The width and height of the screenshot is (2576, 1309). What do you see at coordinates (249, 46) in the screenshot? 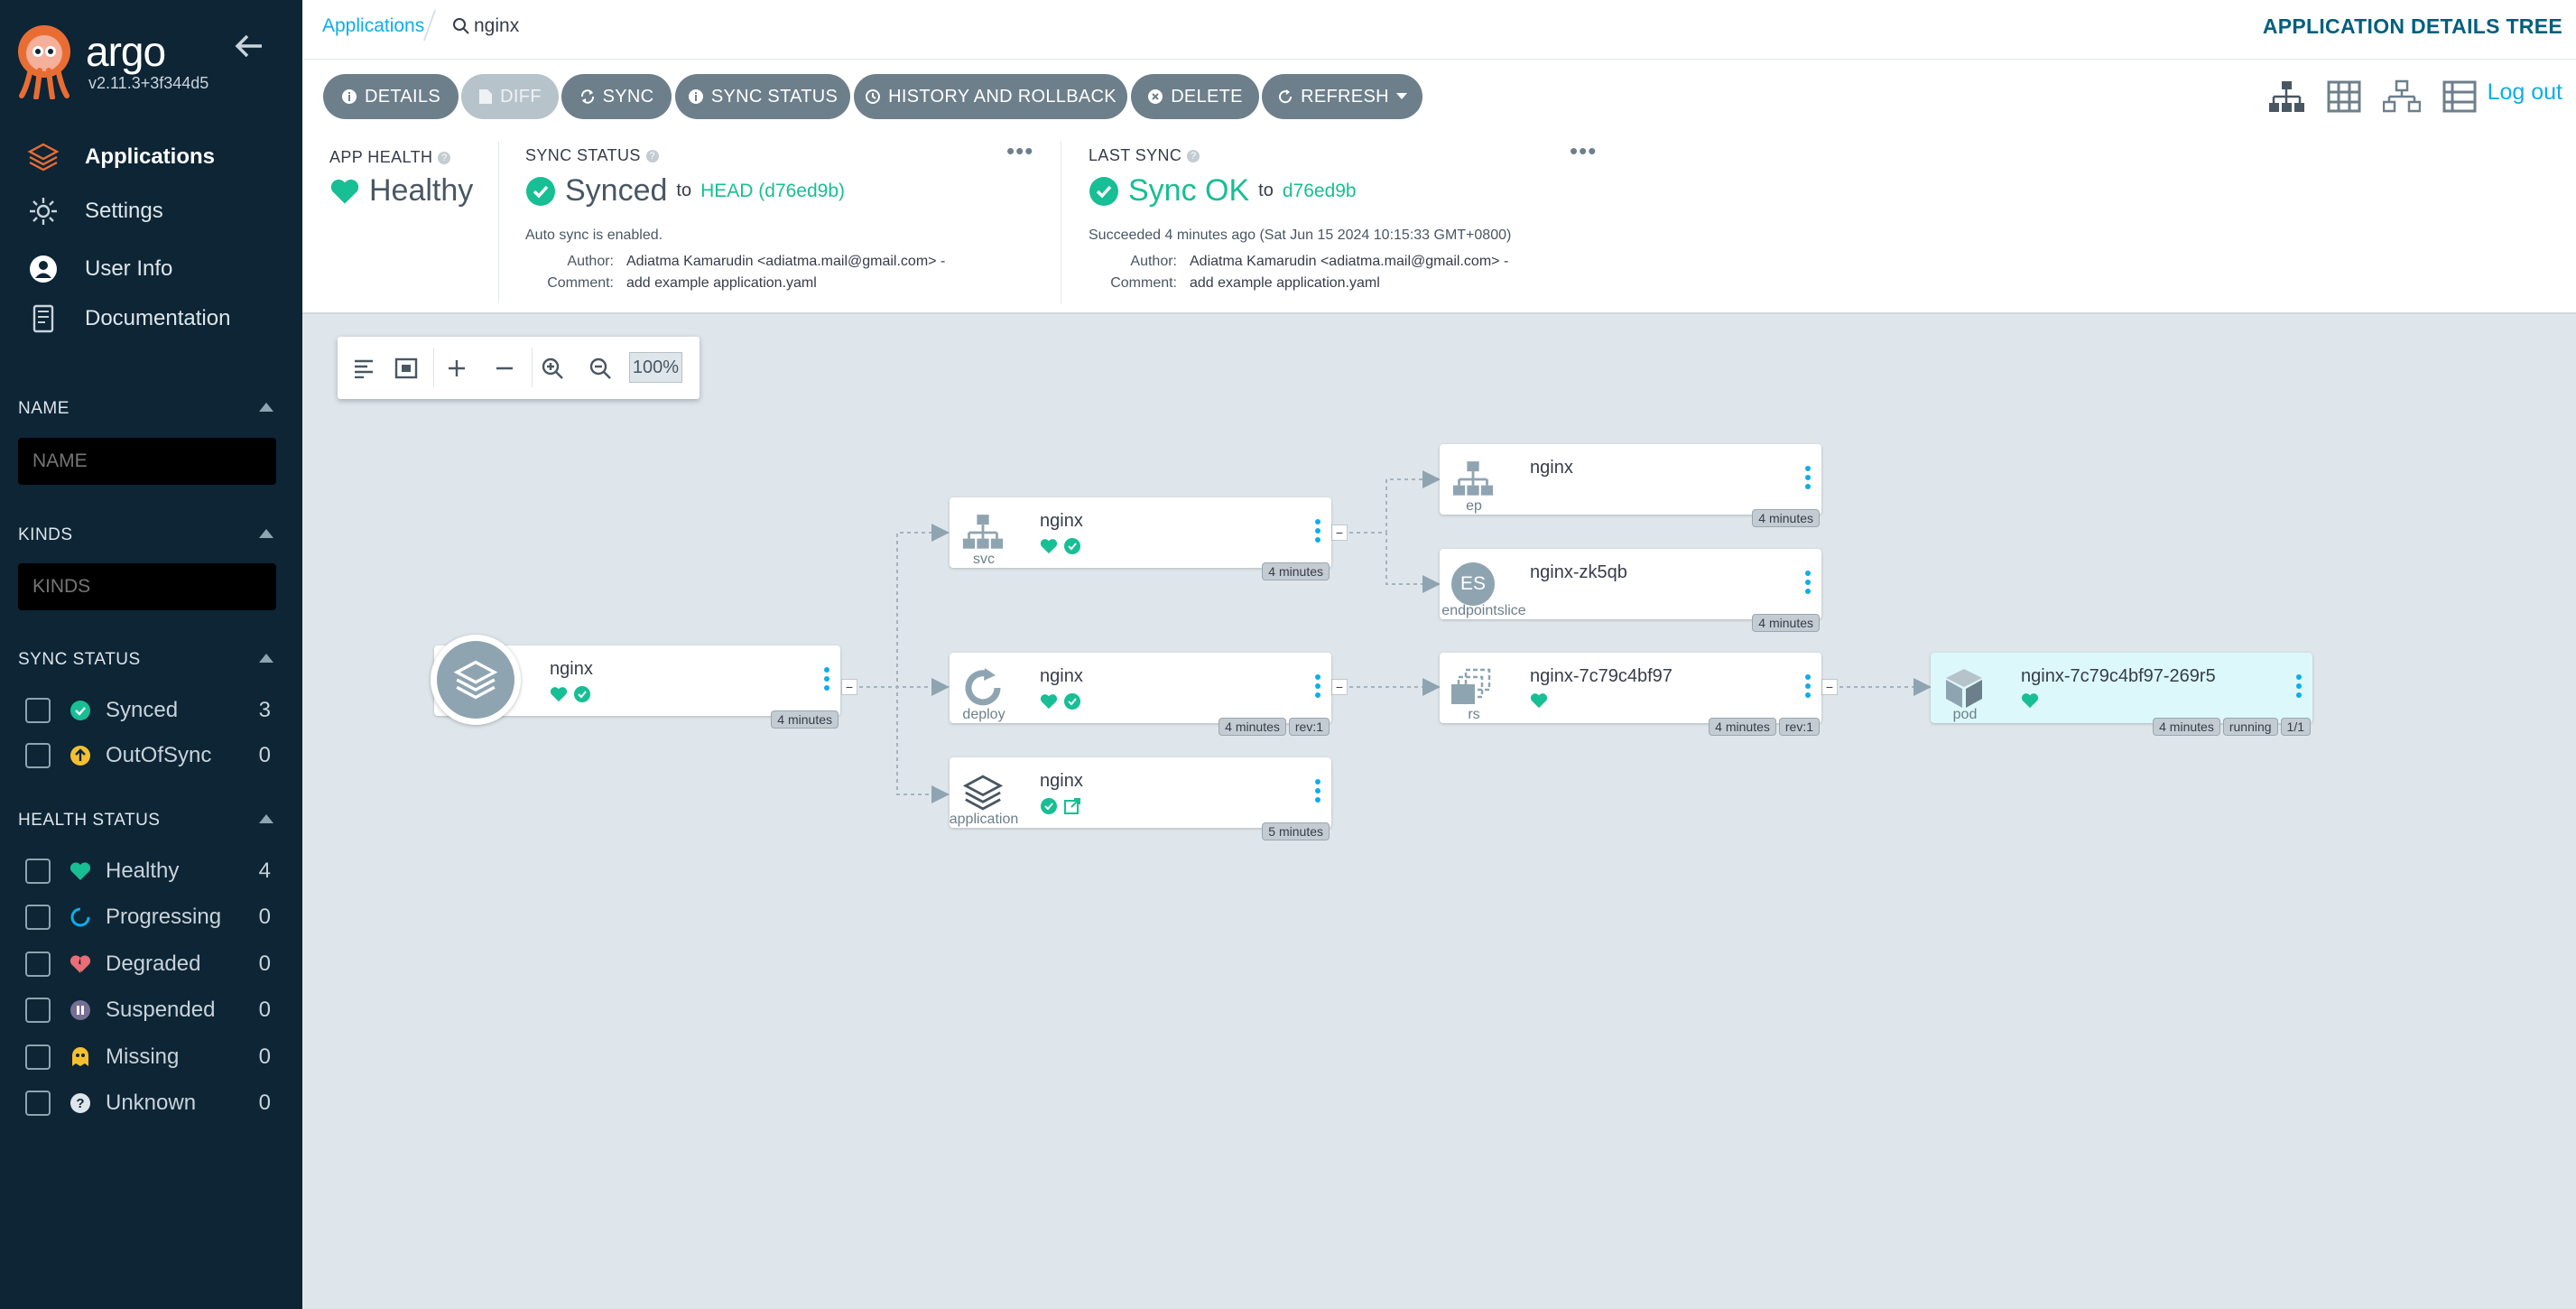
I see `collapse-sidebar-icon` at bounding box center [249, 46].